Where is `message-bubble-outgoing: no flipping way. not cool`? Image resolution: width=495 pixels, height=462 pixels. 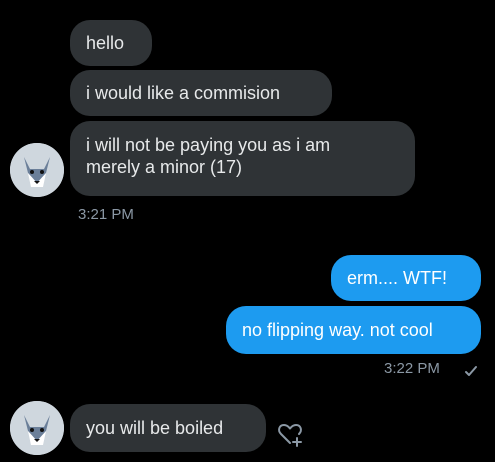
message-bubble-outgoing: no flipping way. not cool is located at coordinates (353, 330).